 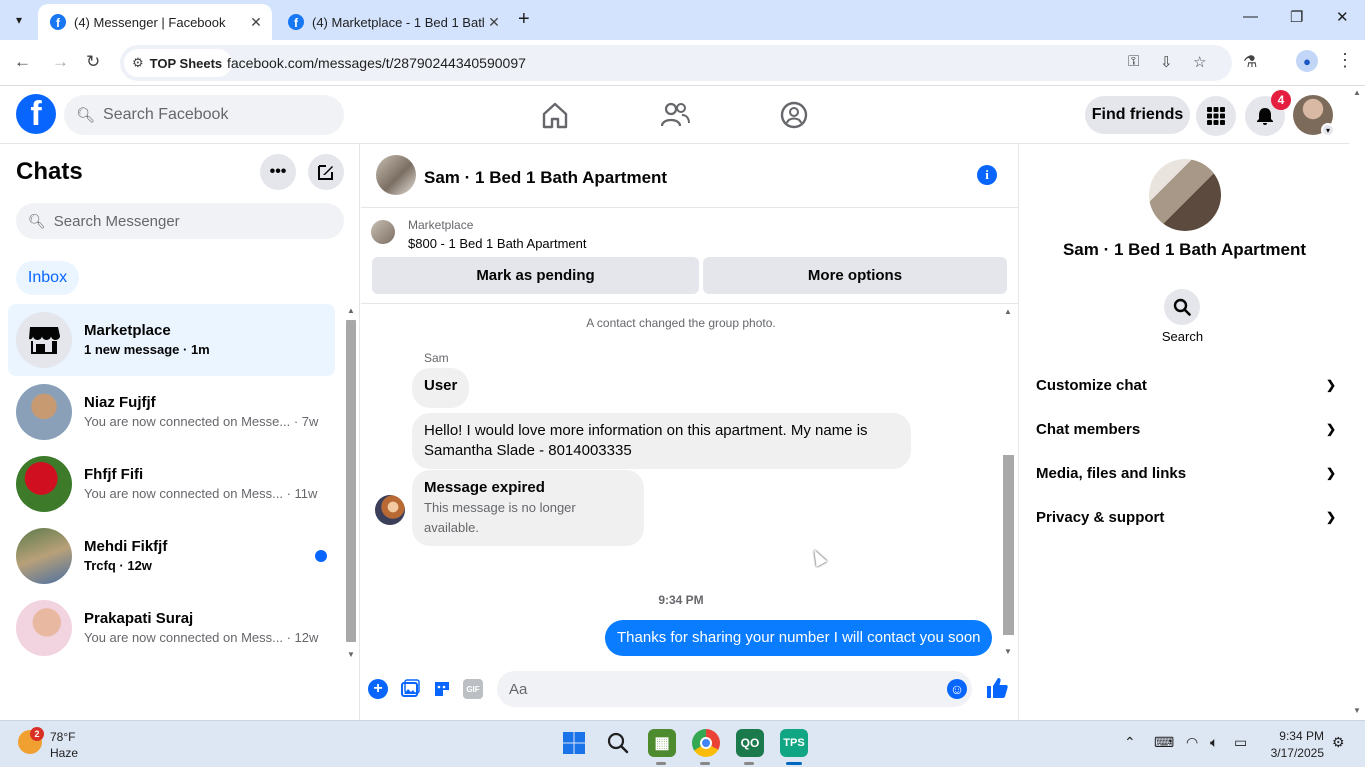 What do you see at coordinates (1199, 62) in the screenshot?
I see `bookmark-star-icon: ☆` at bounding box center [1199, 62].